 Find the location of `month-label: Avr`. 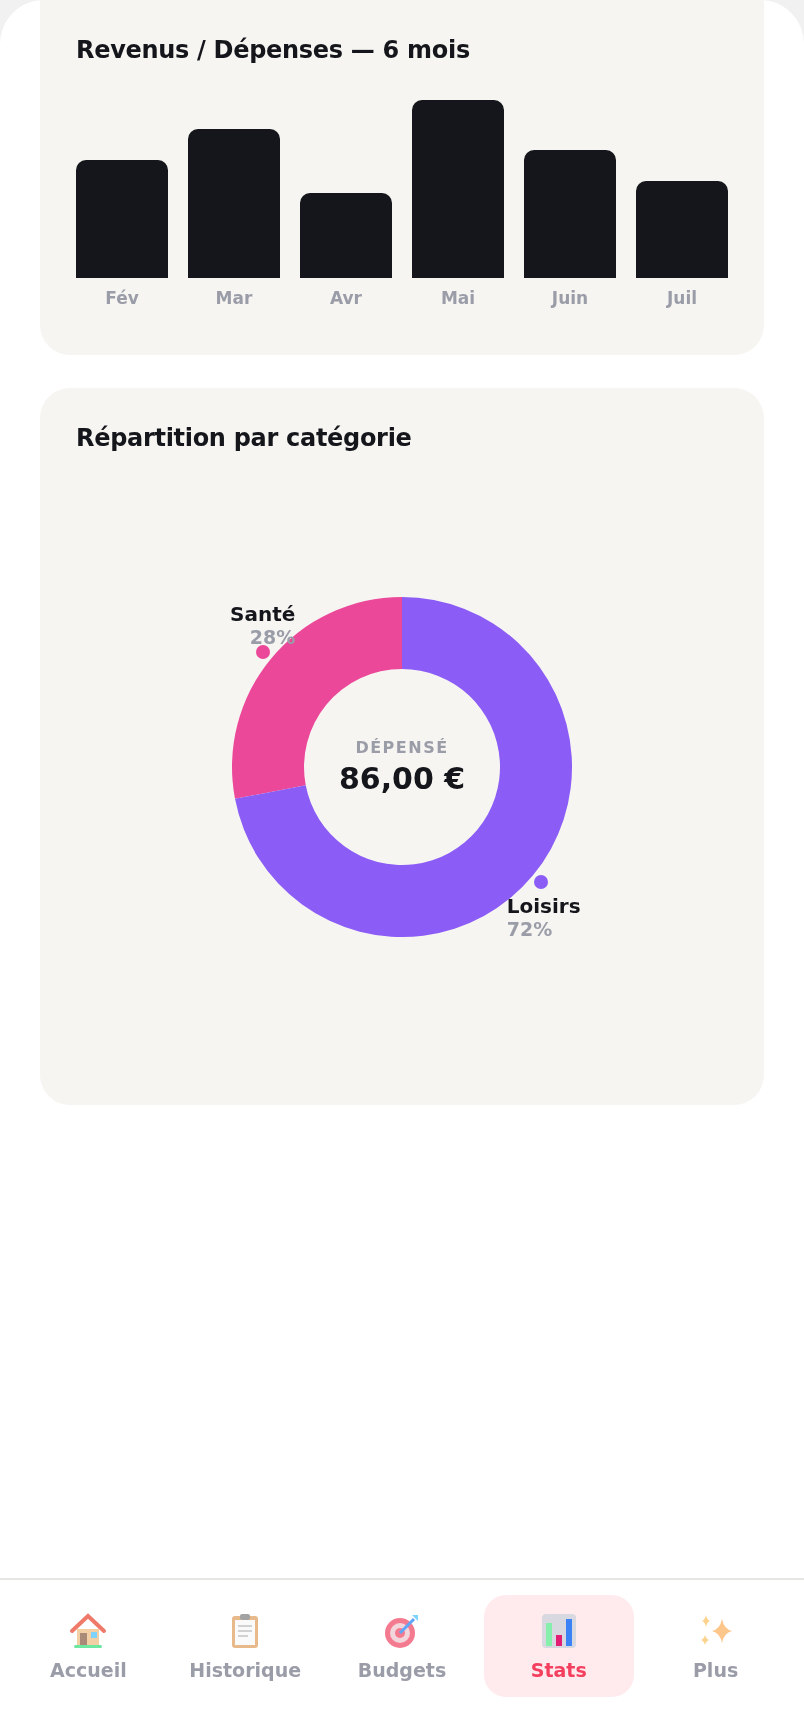

month-label: Avr is located at coordinates (346, 298).